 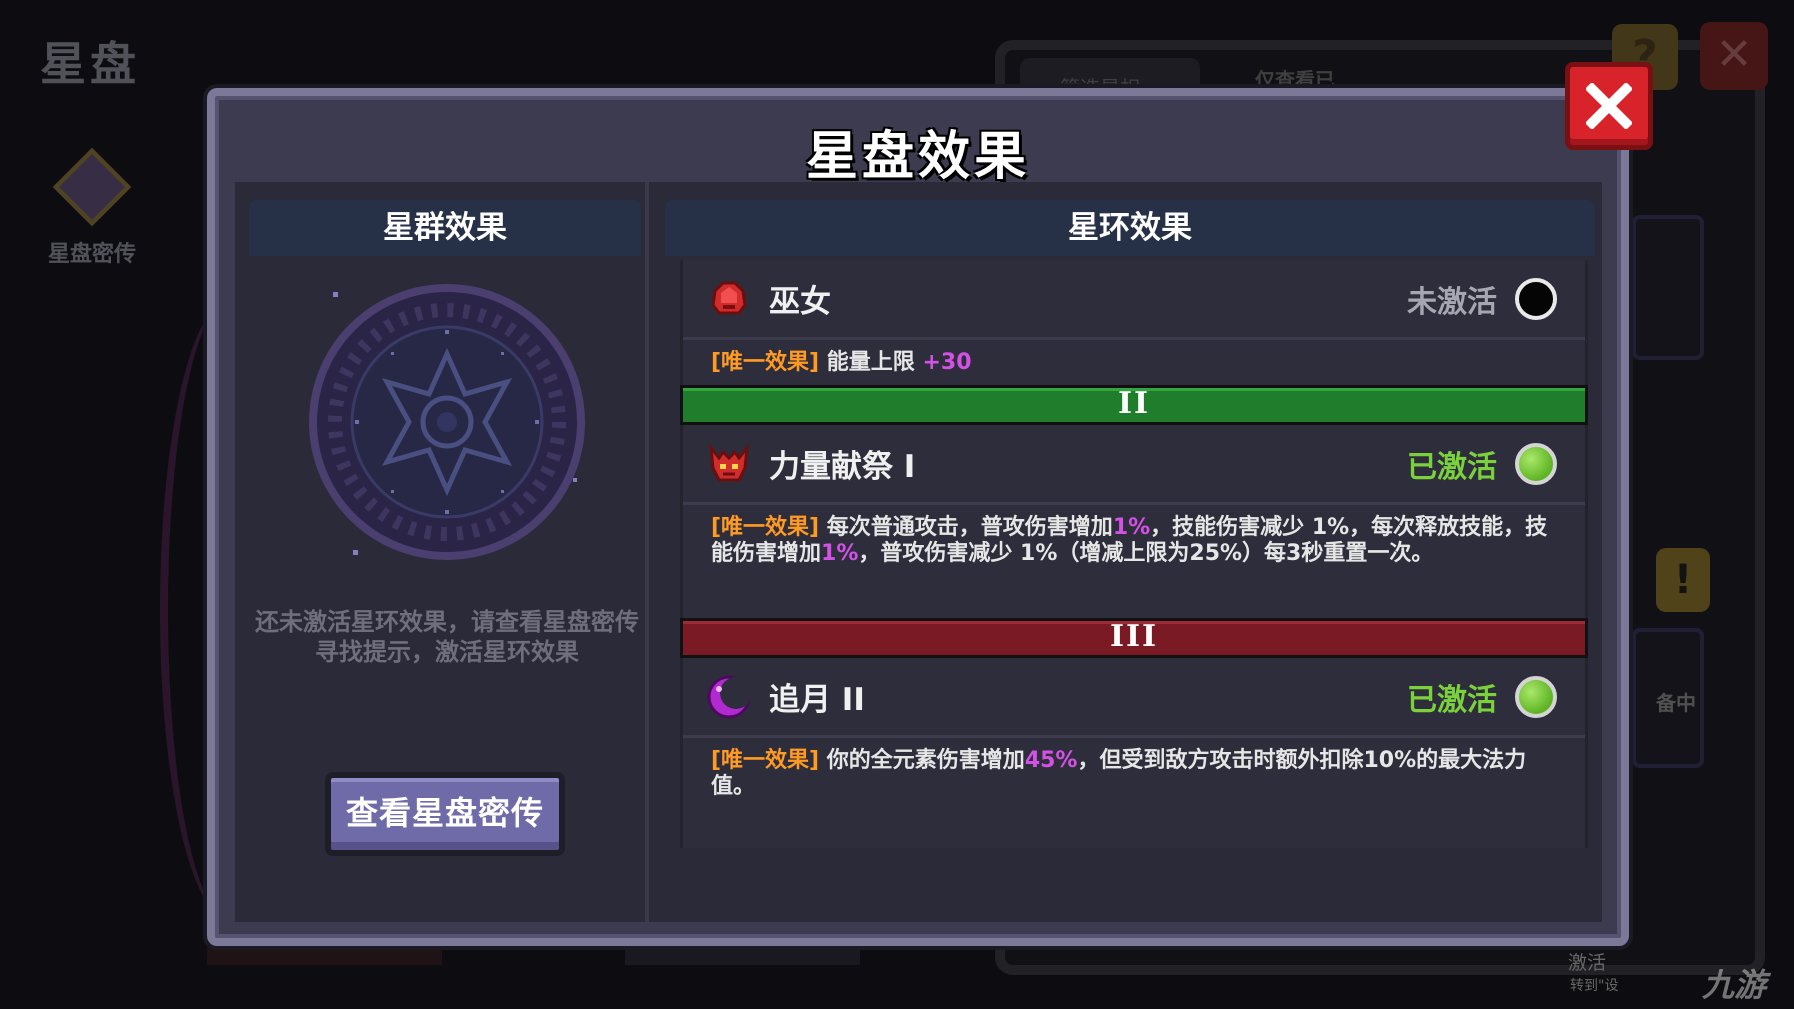 What do you see at coordinates (729, 696) in the screenshot?
I see `purple-moon-icon` at bounding box center [729, 696].